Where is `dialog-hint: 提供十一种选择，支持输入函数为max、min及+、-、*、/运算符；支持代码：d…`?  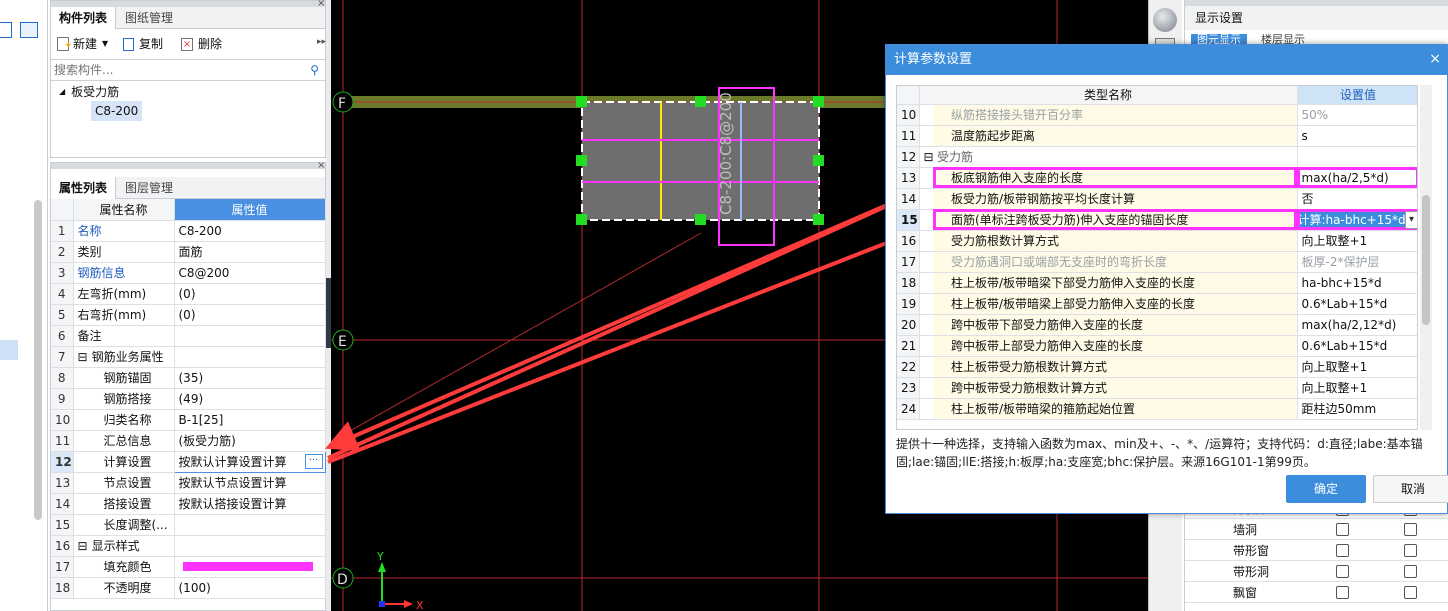
dialog-hint: 提供十一种选择，支持输入函数为max、min及+、-、*、/运算符；支持代码：d… is located at coordinates (1159, 453).